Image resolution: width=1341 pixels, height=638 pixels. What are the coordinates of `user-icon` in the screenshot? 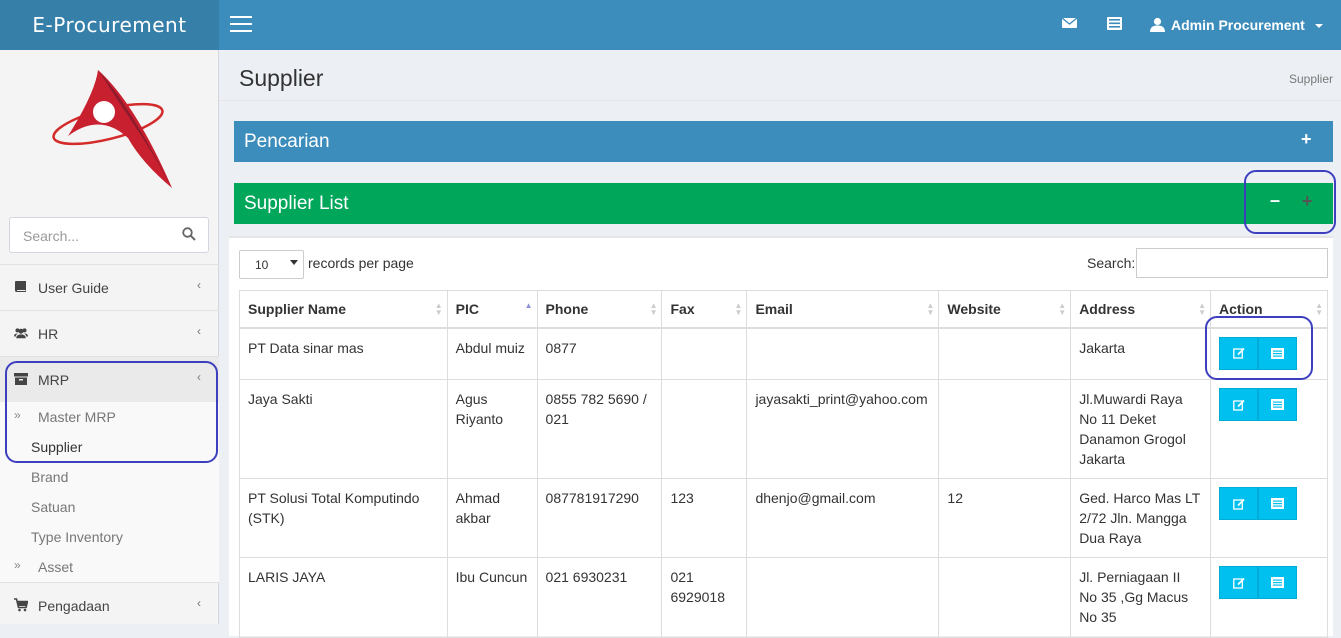 It's located at (1157, 24).